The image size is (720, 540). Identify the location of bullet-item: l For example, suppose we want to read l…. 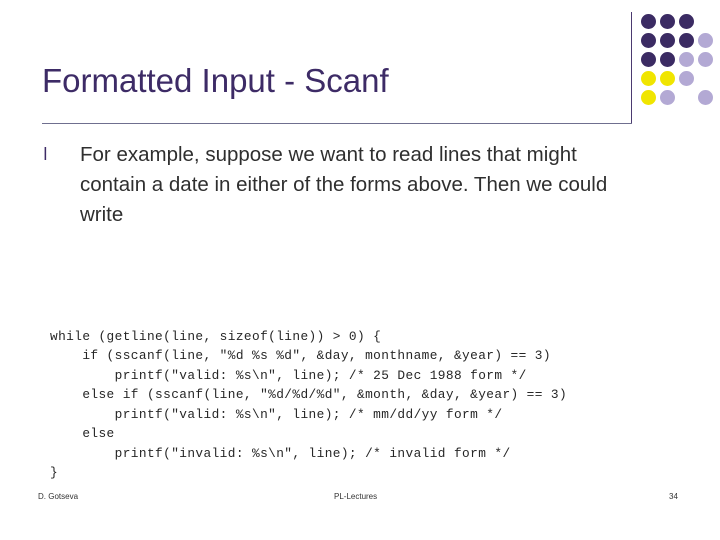
(342, 185).